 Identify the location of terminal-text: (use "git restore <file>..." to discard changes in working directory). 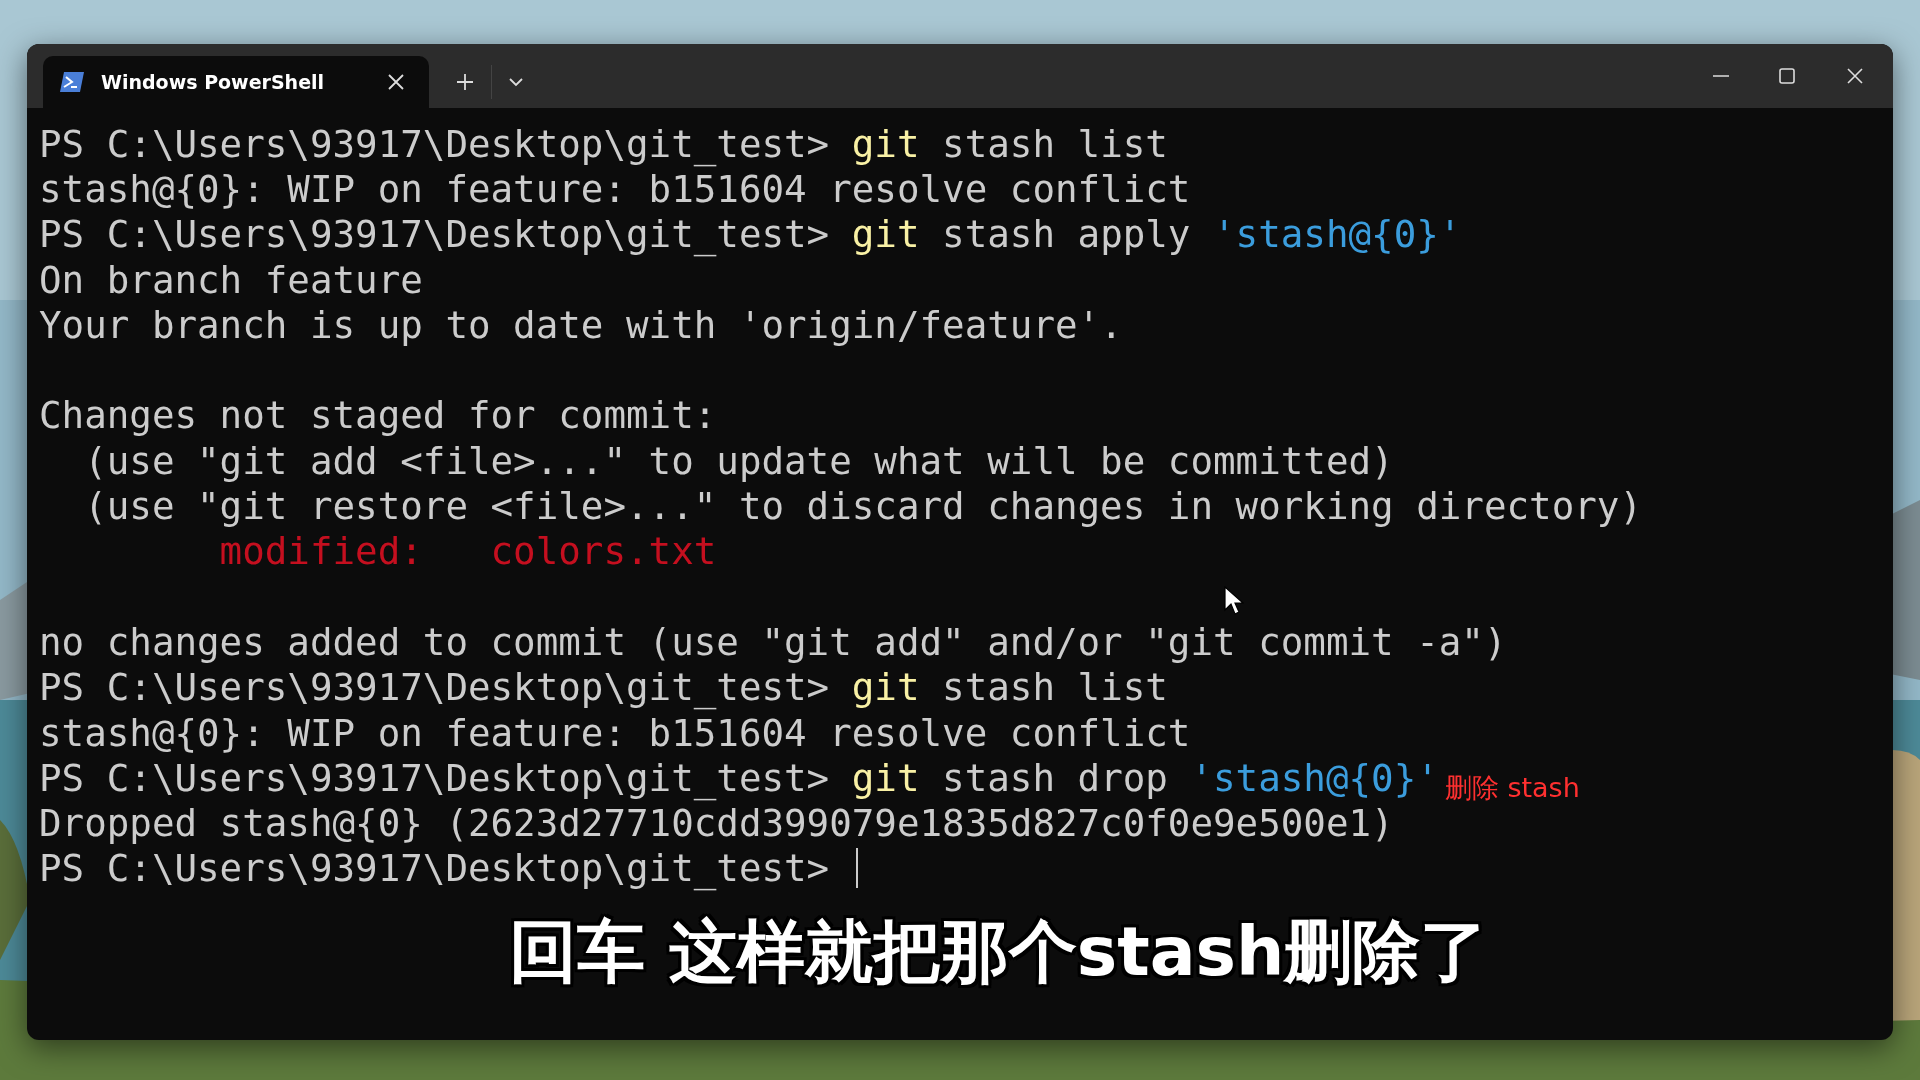
(862, 506).